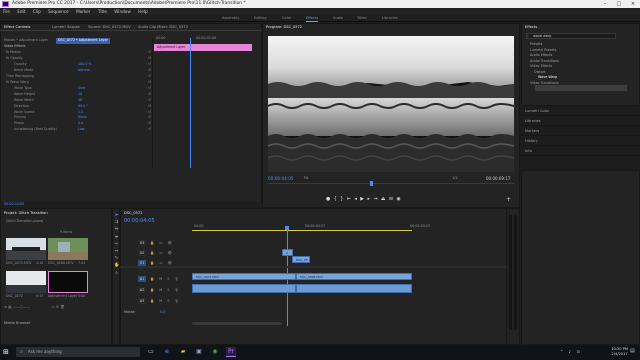  I want to click on effect-row-label: Wave Width, so click(24, 101).